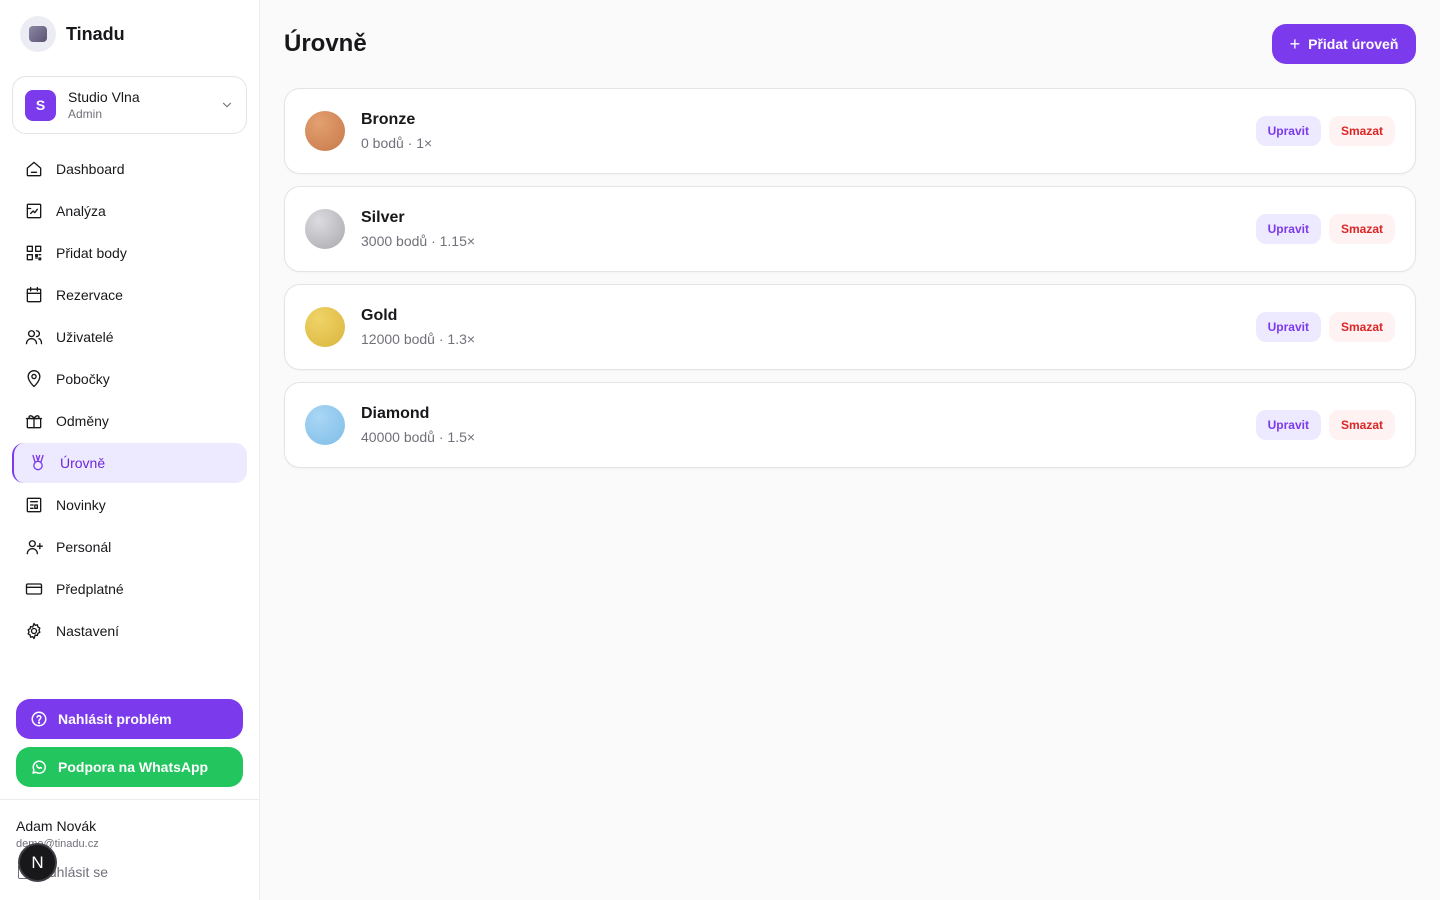 The image size is (1440, 900). What do you see at coordinates (82, 421) in the screenshot?
I see `sidebar-item-label: Odměny` at bounding box center [82, 421].